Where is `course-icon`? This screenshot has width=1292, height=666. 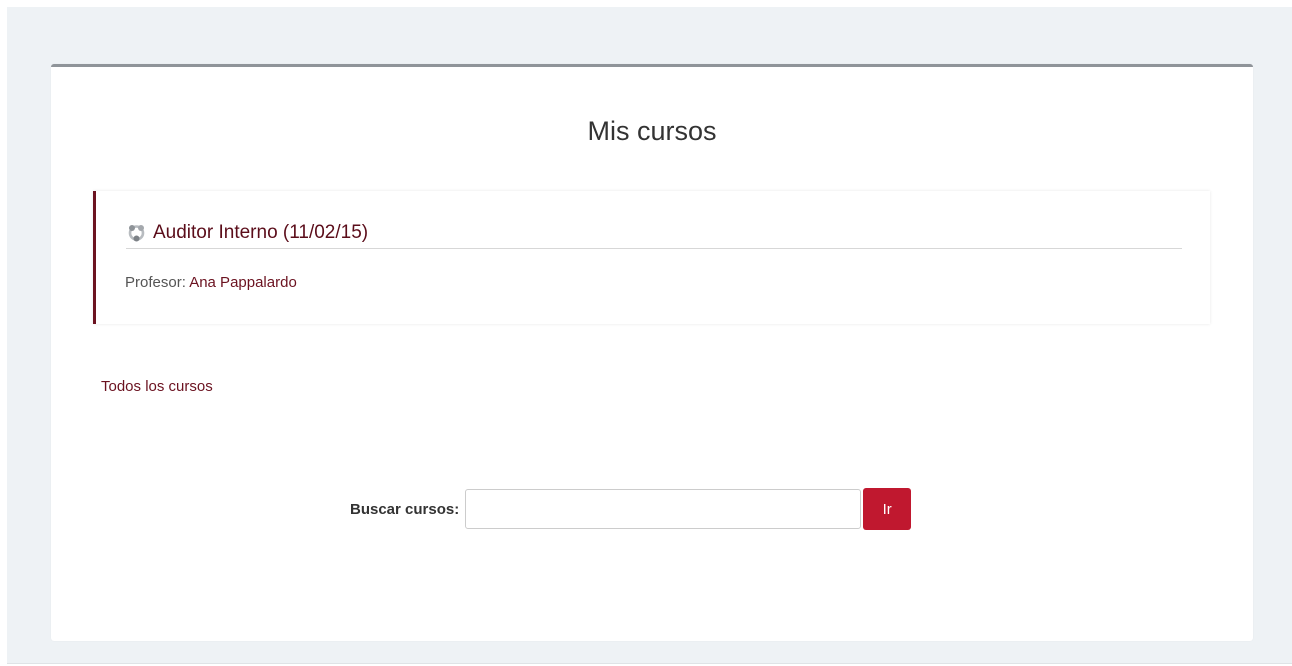 course-icon is located at coordinates (136, 233).